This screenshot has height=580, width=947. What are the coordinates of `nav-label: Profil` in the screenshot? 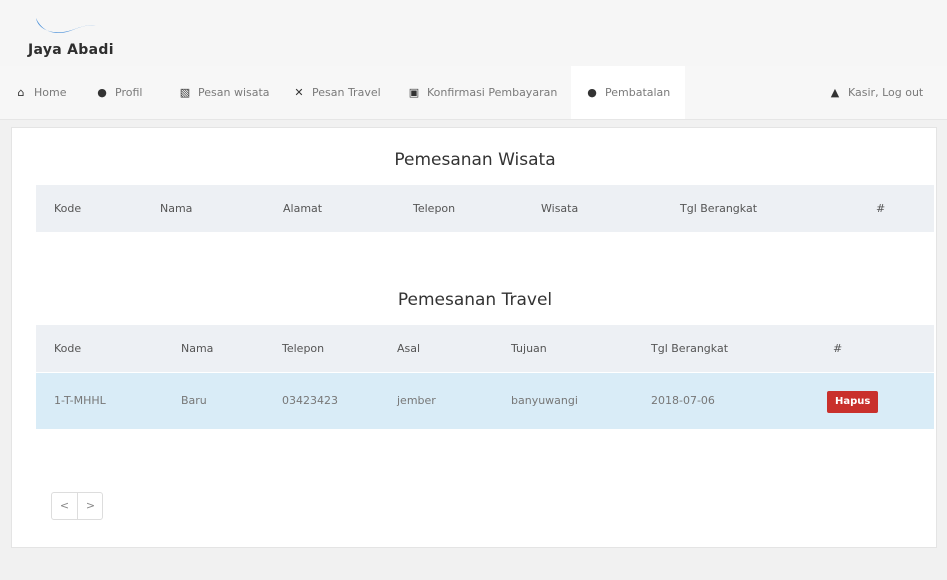 It's located at (129, 92).